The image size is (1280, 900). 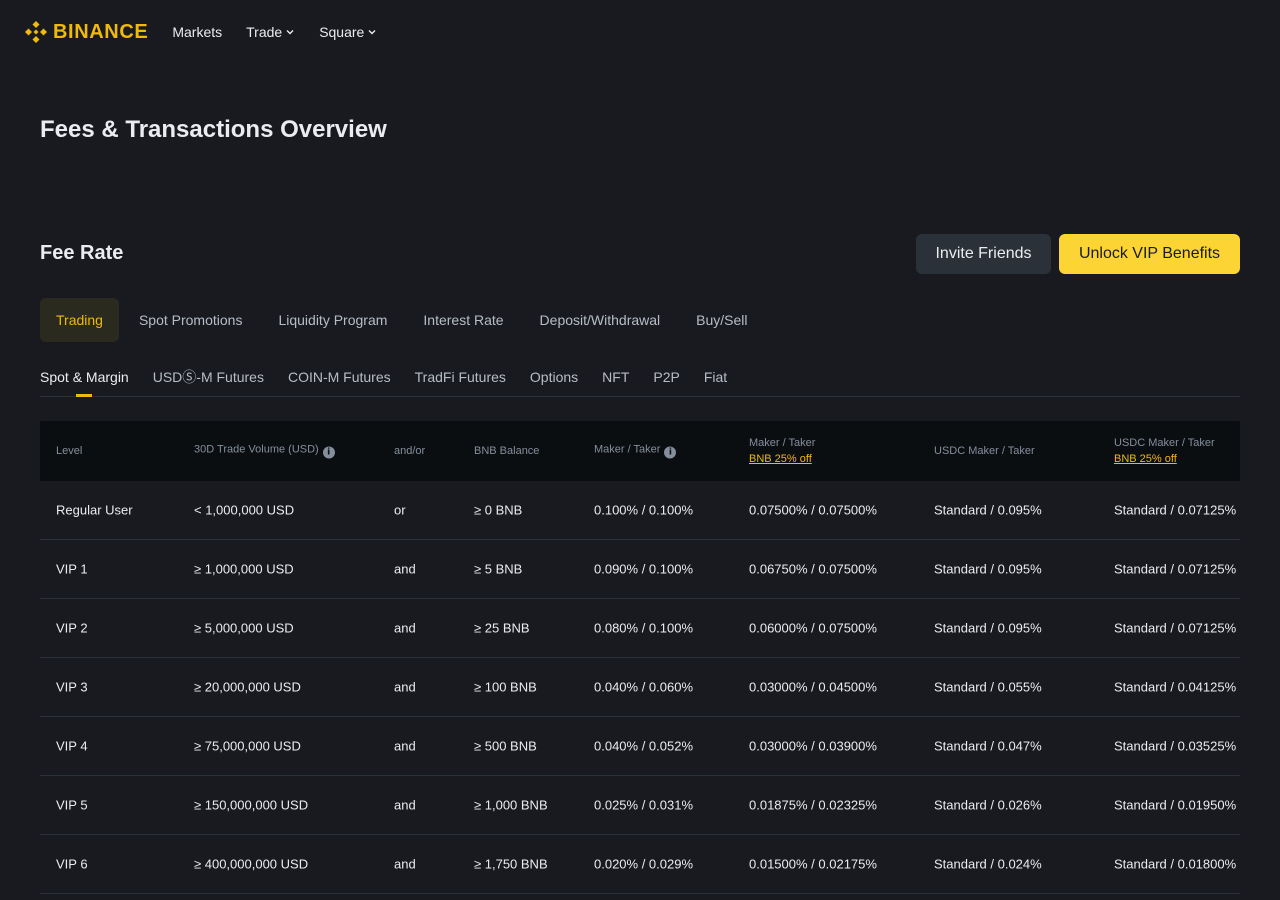 What do you see at coordinates (82, 253) in the screenshot?
I see `fee-rate-title: Fee Rate` at bounding box center [82, 253].